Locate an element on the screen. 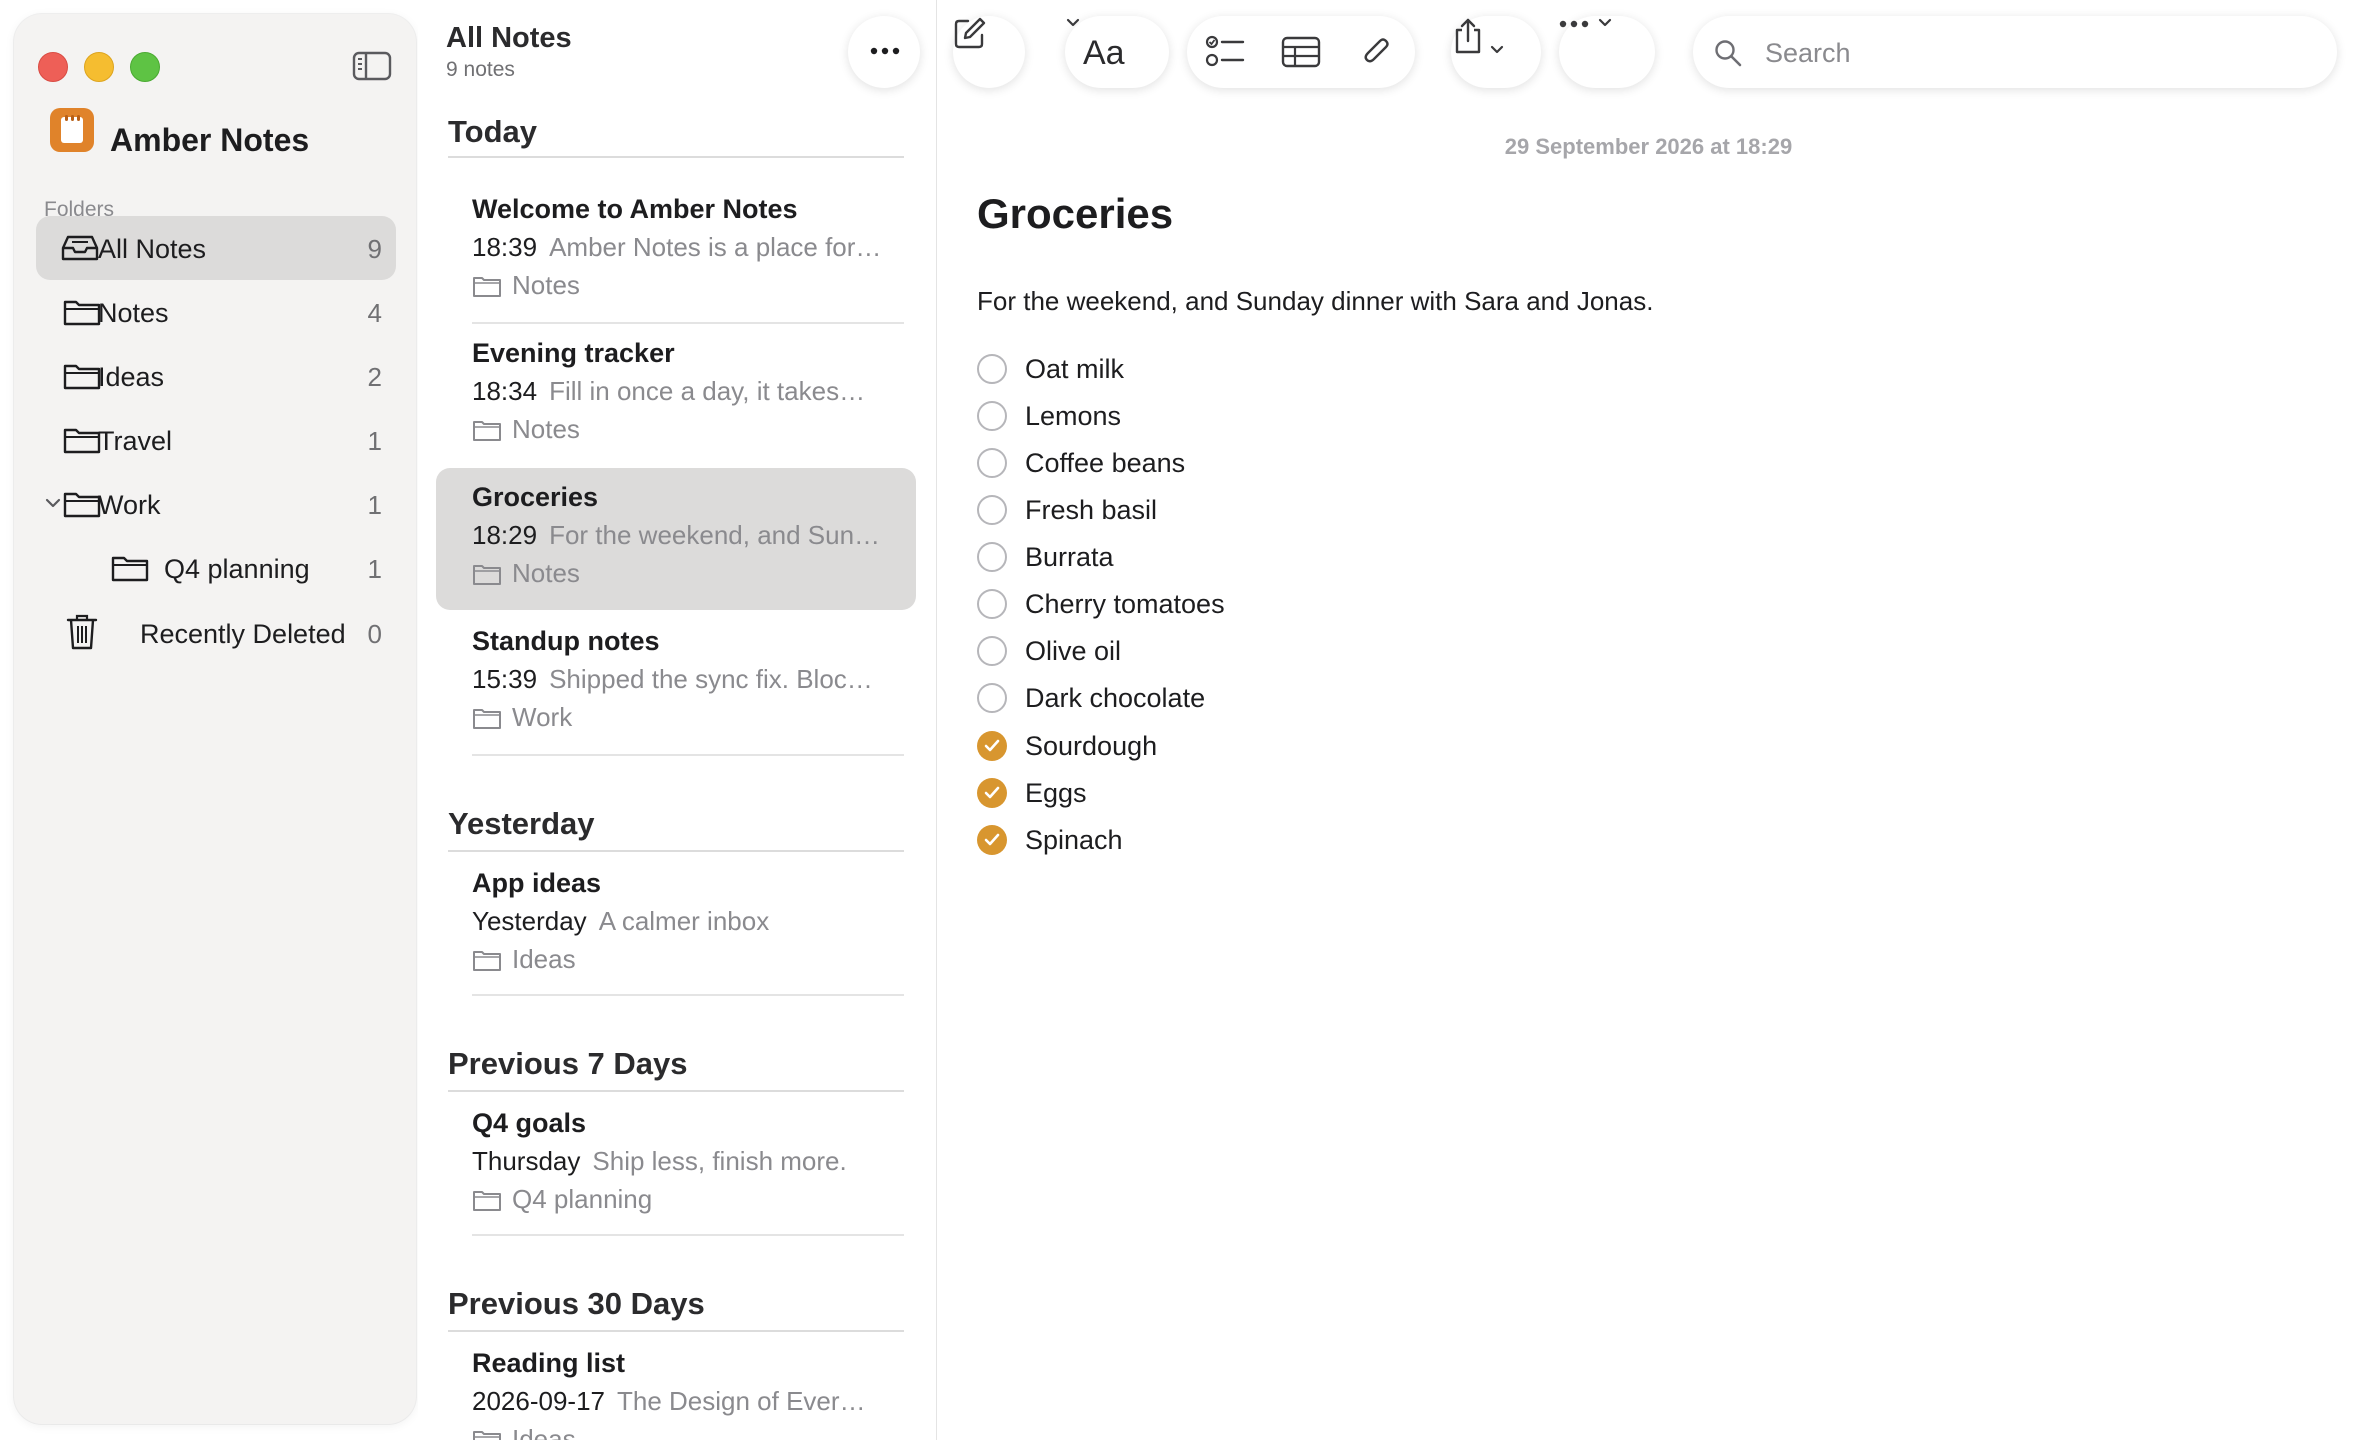  format-button: Aa is located at coordinates (1117, 52).